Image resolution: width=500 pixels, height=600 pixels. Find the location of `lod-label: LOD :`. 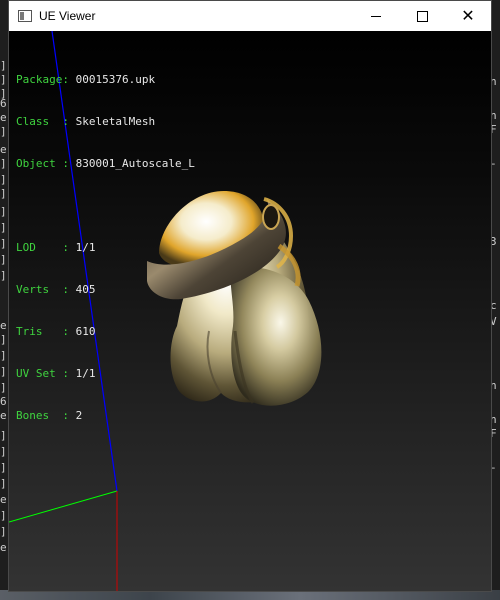

lod-label: LOD : is located at coordinates (42, 247).